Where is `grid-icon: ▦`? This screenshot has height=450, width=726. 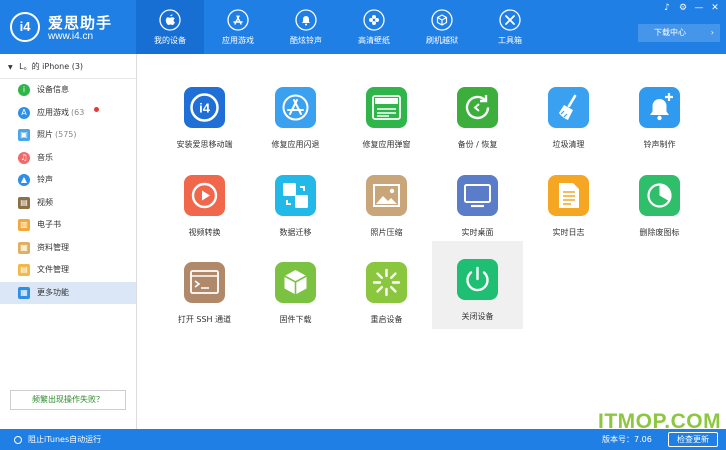 grid-icon: ▦ is located at coordinates (24, 292).